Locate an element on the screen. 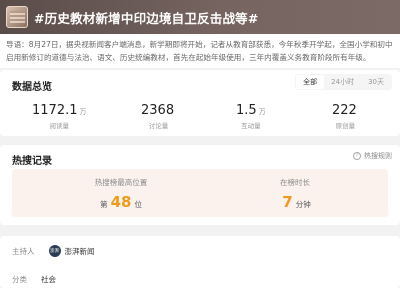  time-on-list-caption: 在榜时长 is located at coordinates (295, 182).